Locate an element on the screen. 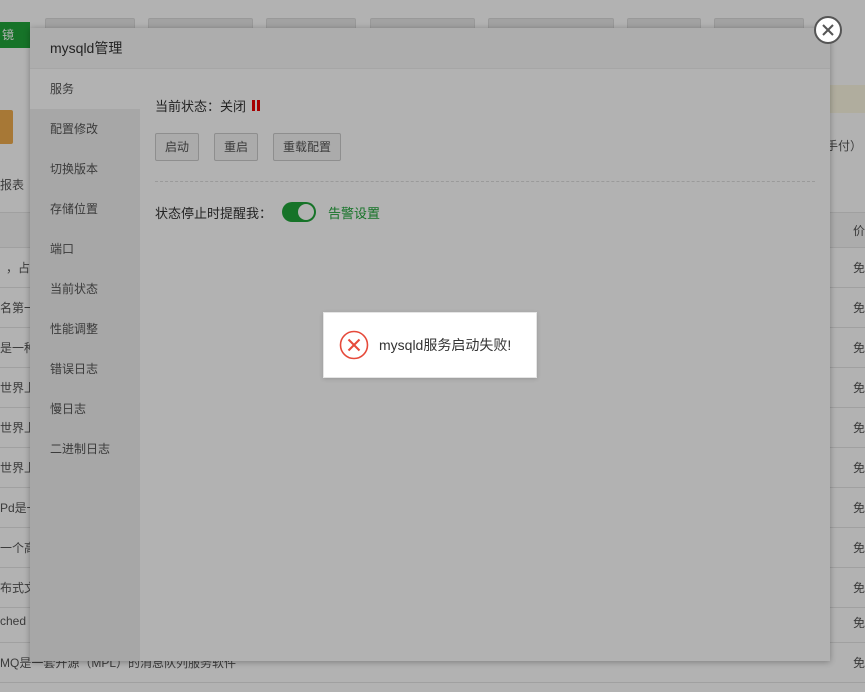 The width and height of the screenshot is (865, 692). error-circle-icon is located at coordinates (354, 345).